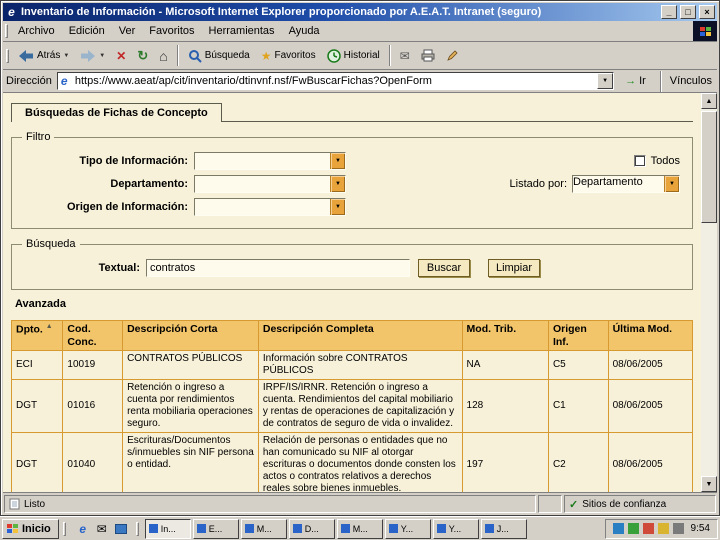 The image size is (720, 540). What do you see at coordinates (36, 31) in the screenshot?
I see `menu-archivo: Archivo` at bounding box center [36, 31].